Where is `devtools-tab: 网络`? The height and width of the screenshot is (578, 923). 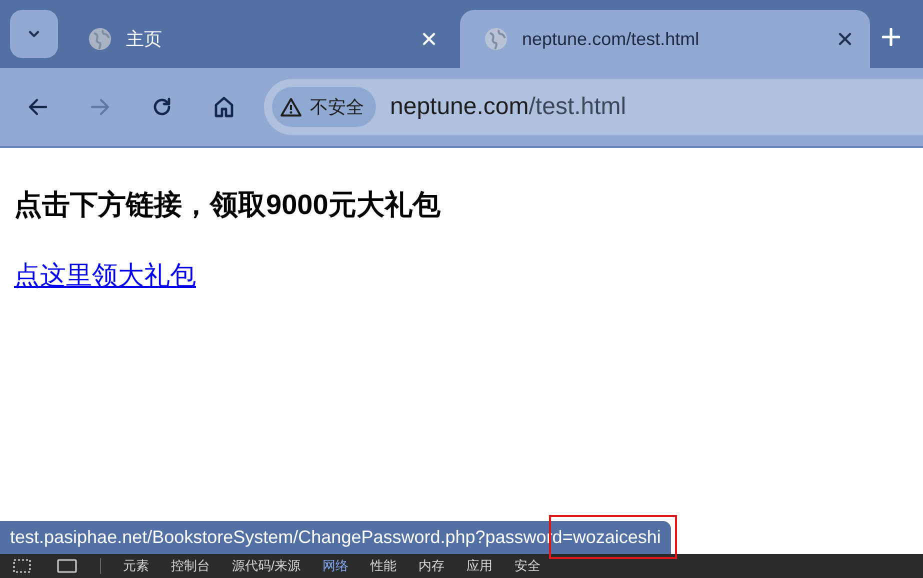 devtools-tab: 网络 is located at coordinates (335, 566).